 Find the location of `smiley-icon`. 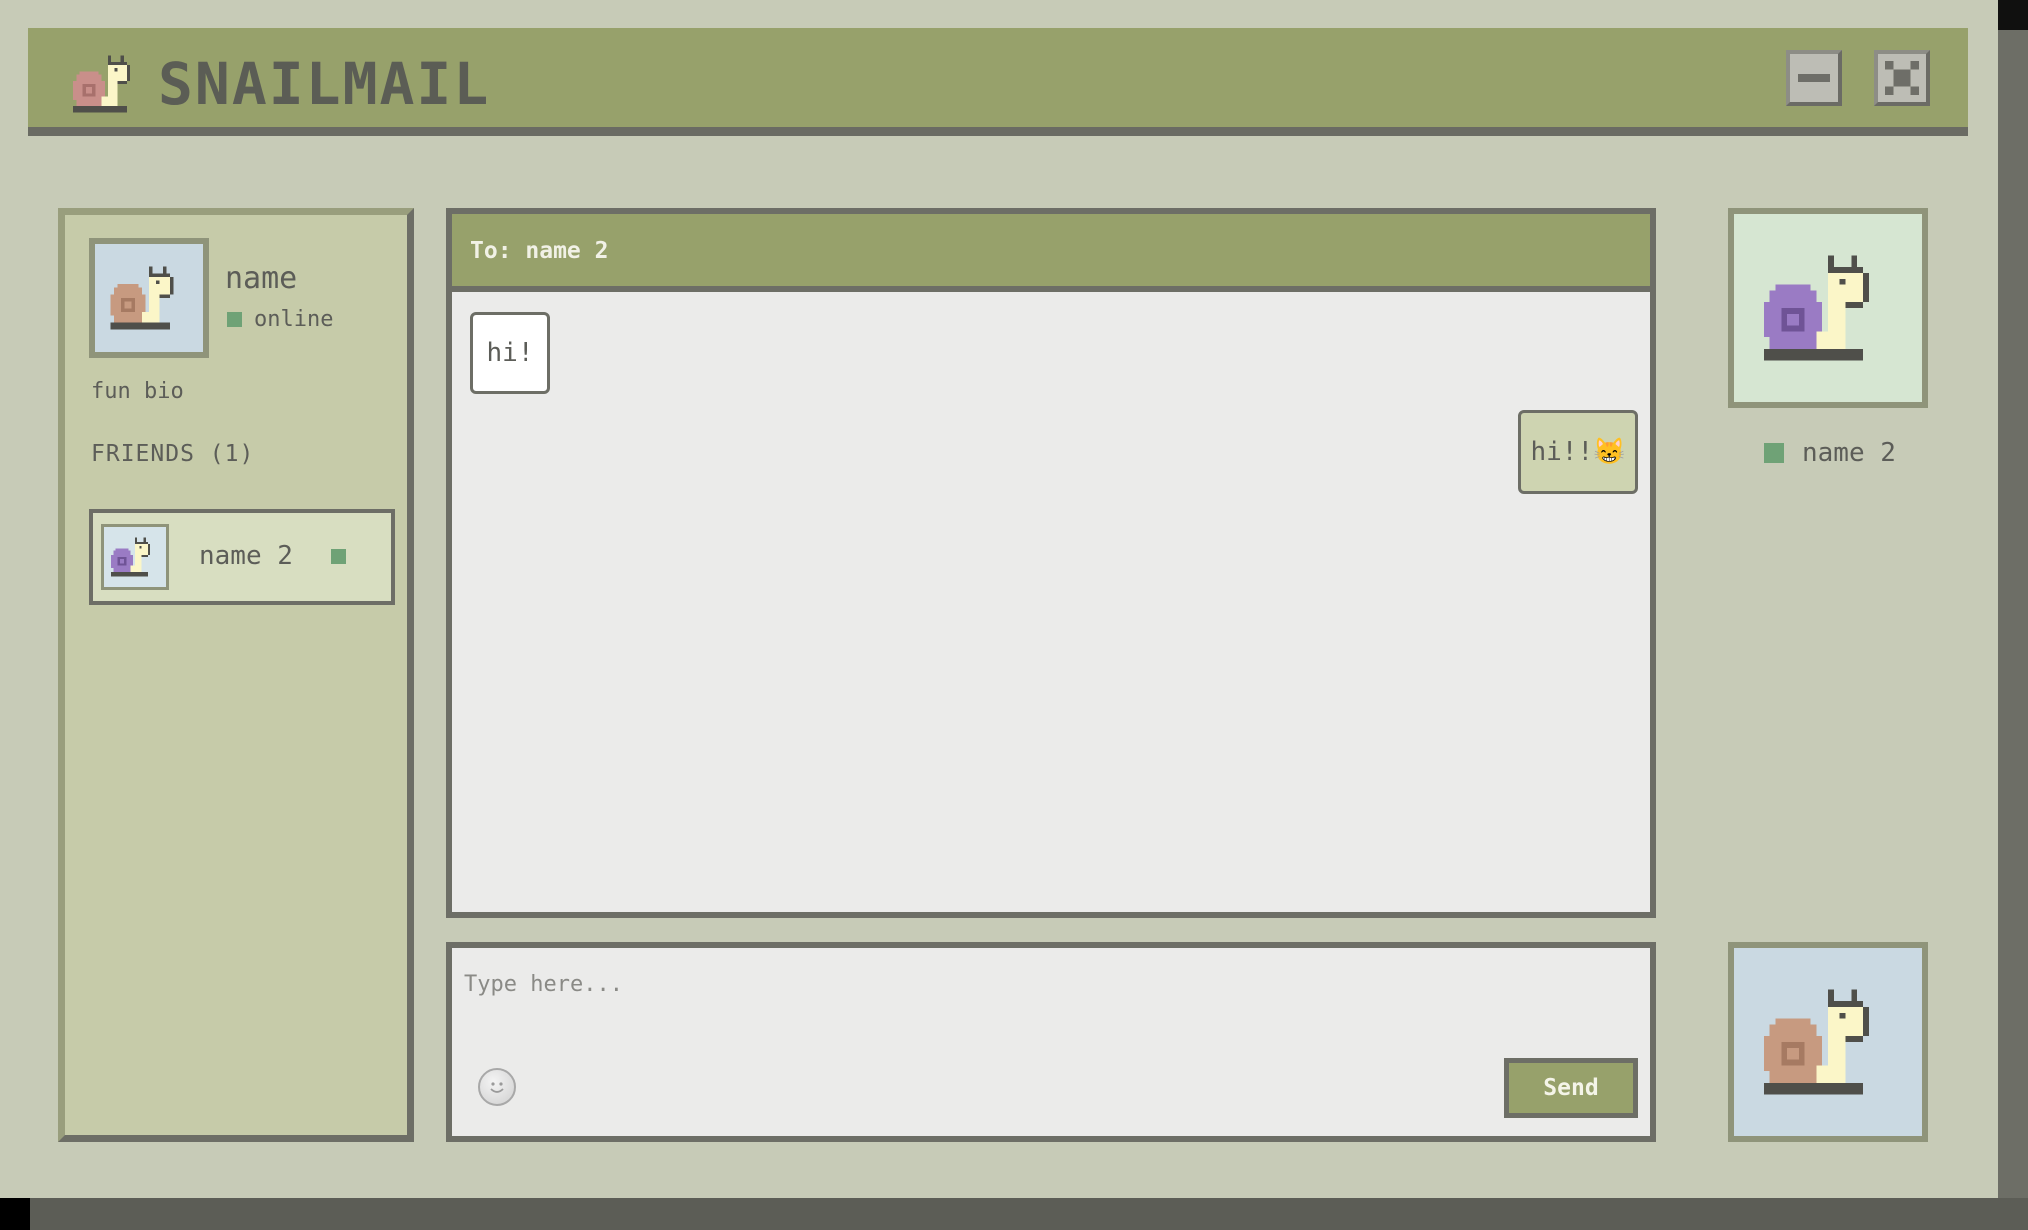

smiley-icon is located at coordinates (497, 1087).